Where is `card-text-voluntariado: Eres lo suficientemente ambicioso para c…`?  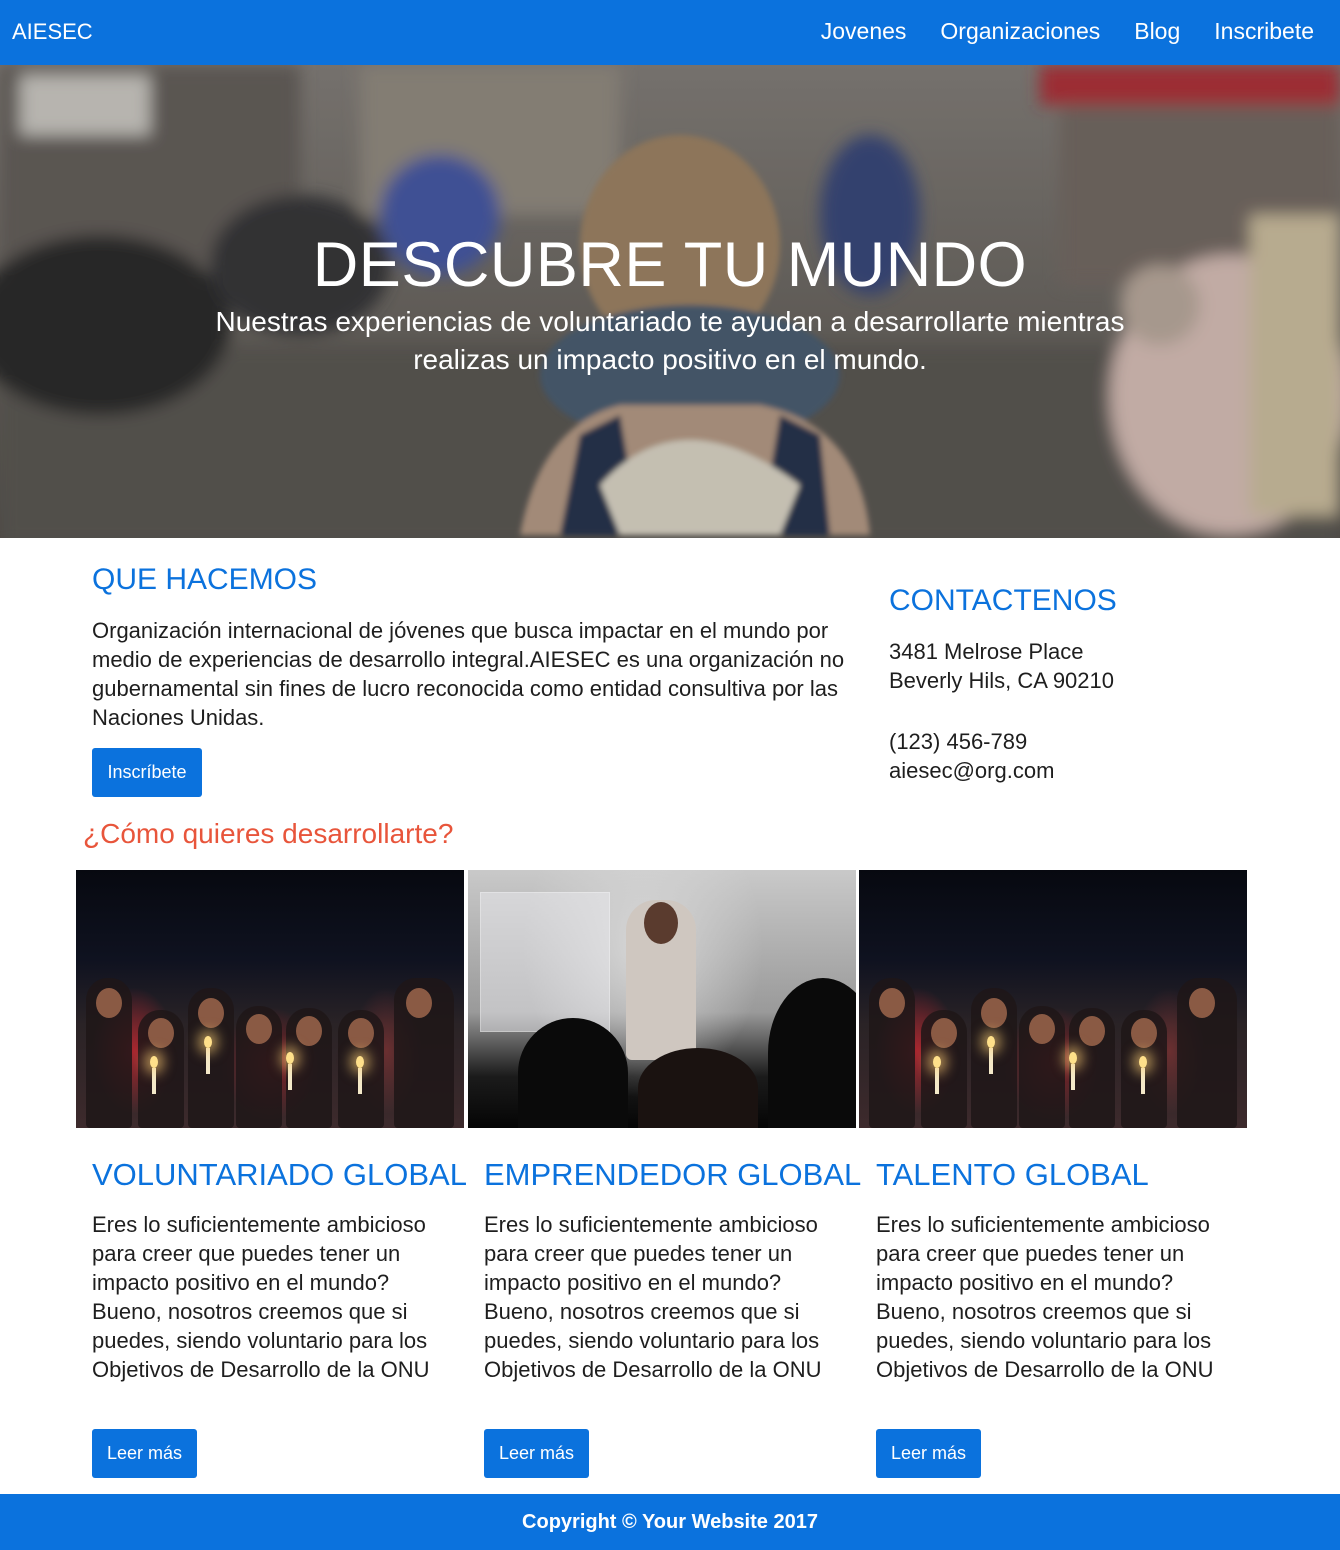
card-text-voluntariado: Eres lo suficientemente ambicioso para c… is located at coordinates (261, 1297).